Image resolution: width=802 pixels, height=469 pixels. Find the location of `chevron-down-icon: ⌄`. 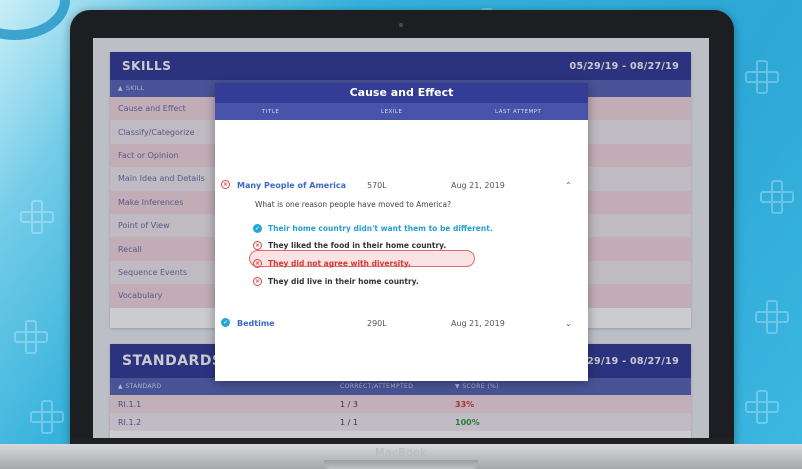

chevron-down-icon: ⌄ is located at coordinates (568, 323).